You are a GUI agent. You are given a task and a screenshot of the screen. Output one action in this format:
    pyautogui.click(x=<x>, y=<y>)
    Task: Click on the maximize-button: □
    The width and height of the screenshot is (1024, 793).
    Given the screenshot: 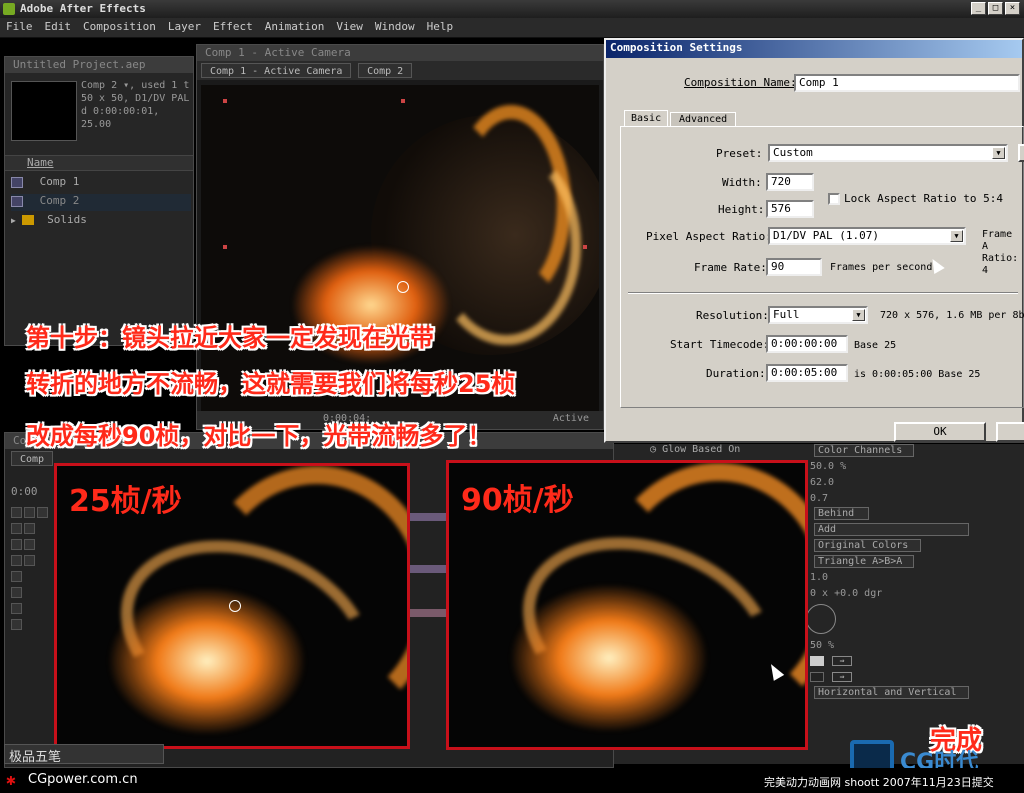 What is the action you would take?
    pyautogui.click(x=995, y=8)
    